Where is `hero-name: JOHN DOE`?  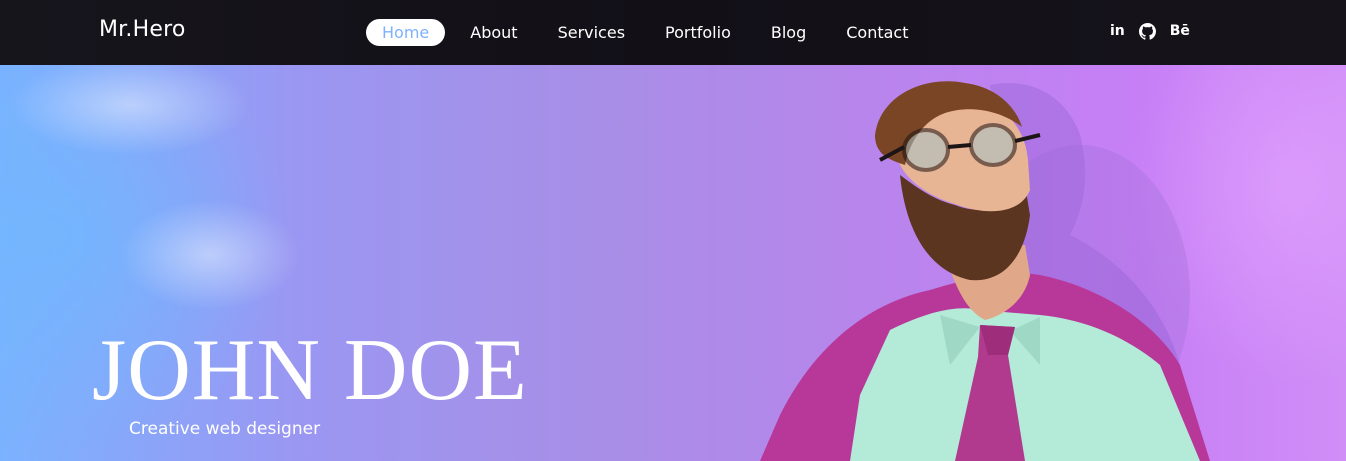 hero-name: JOHN DOE is located at coordinates (310, 370).